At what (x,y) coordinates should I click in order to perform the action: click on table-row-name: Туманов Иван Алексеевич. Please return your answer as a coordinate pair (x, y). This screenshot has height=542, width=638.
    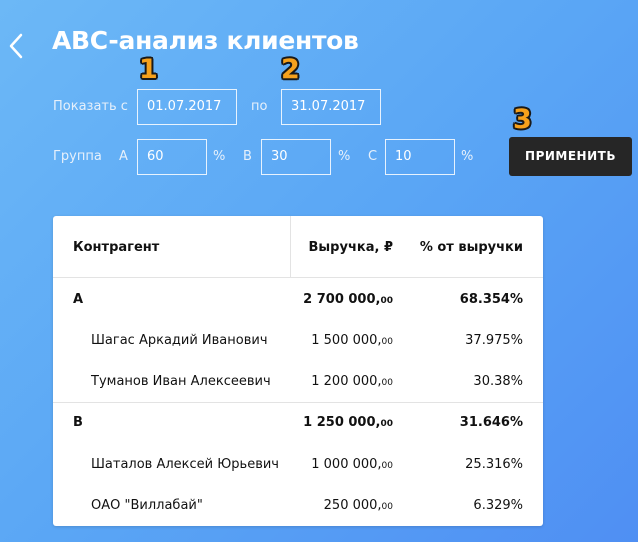
    Looking at the image, I should click on (181, 381).